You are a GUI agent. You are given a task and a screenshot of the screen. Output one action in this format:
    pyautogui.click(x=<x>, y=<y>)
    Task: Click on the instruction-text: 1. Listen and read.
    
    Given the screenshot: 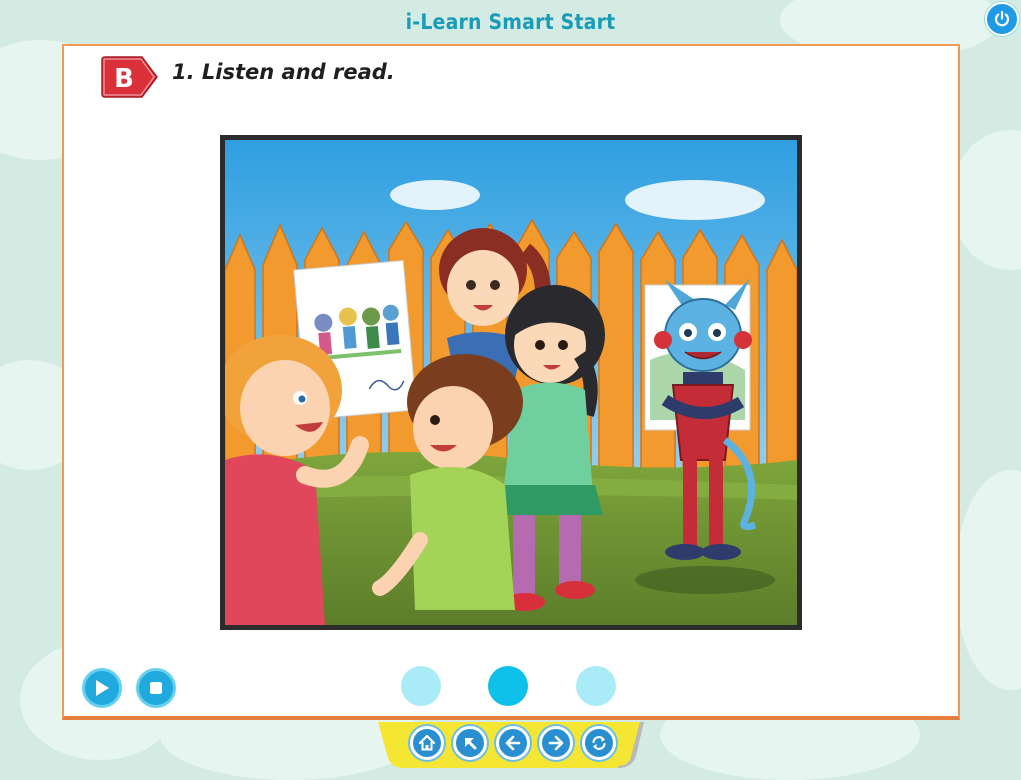 What is the action you would take?
    pyautogui.click(x=283, y=72)
    